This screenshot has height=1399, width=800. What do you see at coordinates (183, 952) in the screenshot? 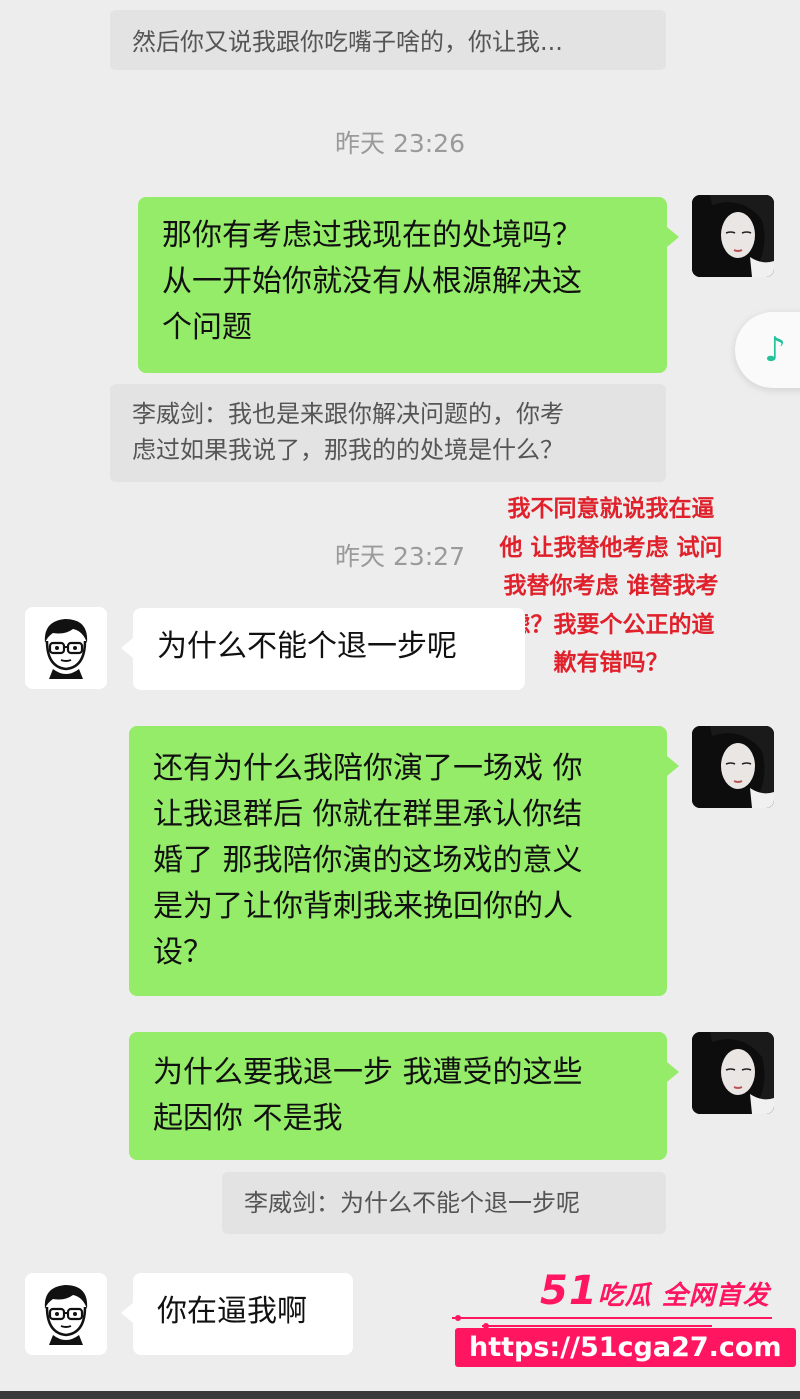
I see `message-line: 设？` at bounding box center [183, 952].